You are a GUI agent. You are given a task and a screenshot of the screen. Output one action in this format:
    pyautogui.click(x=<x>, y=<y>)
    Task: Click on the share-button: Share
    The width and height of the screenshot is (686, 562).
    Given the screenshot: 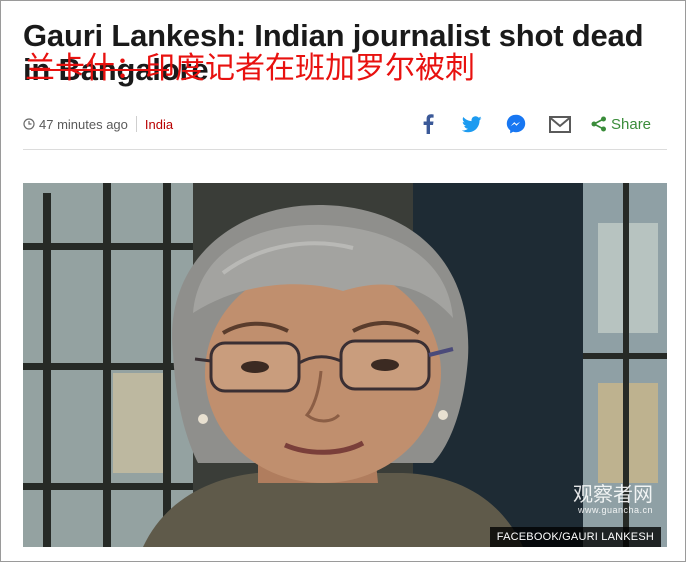 What is the action you would take?
    pyautogui.click(x=621, y=124)
    